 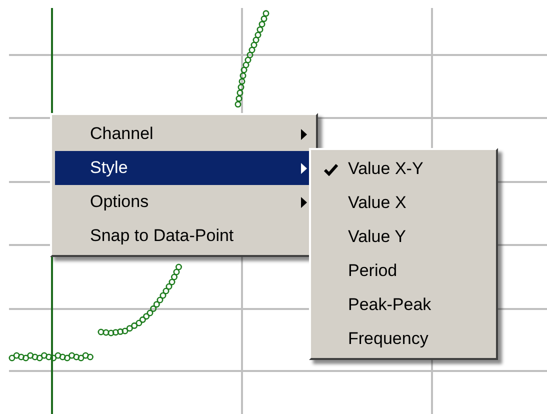 I want to click on menu-item: Snap to Data-Point, so click(x=184, y=236).